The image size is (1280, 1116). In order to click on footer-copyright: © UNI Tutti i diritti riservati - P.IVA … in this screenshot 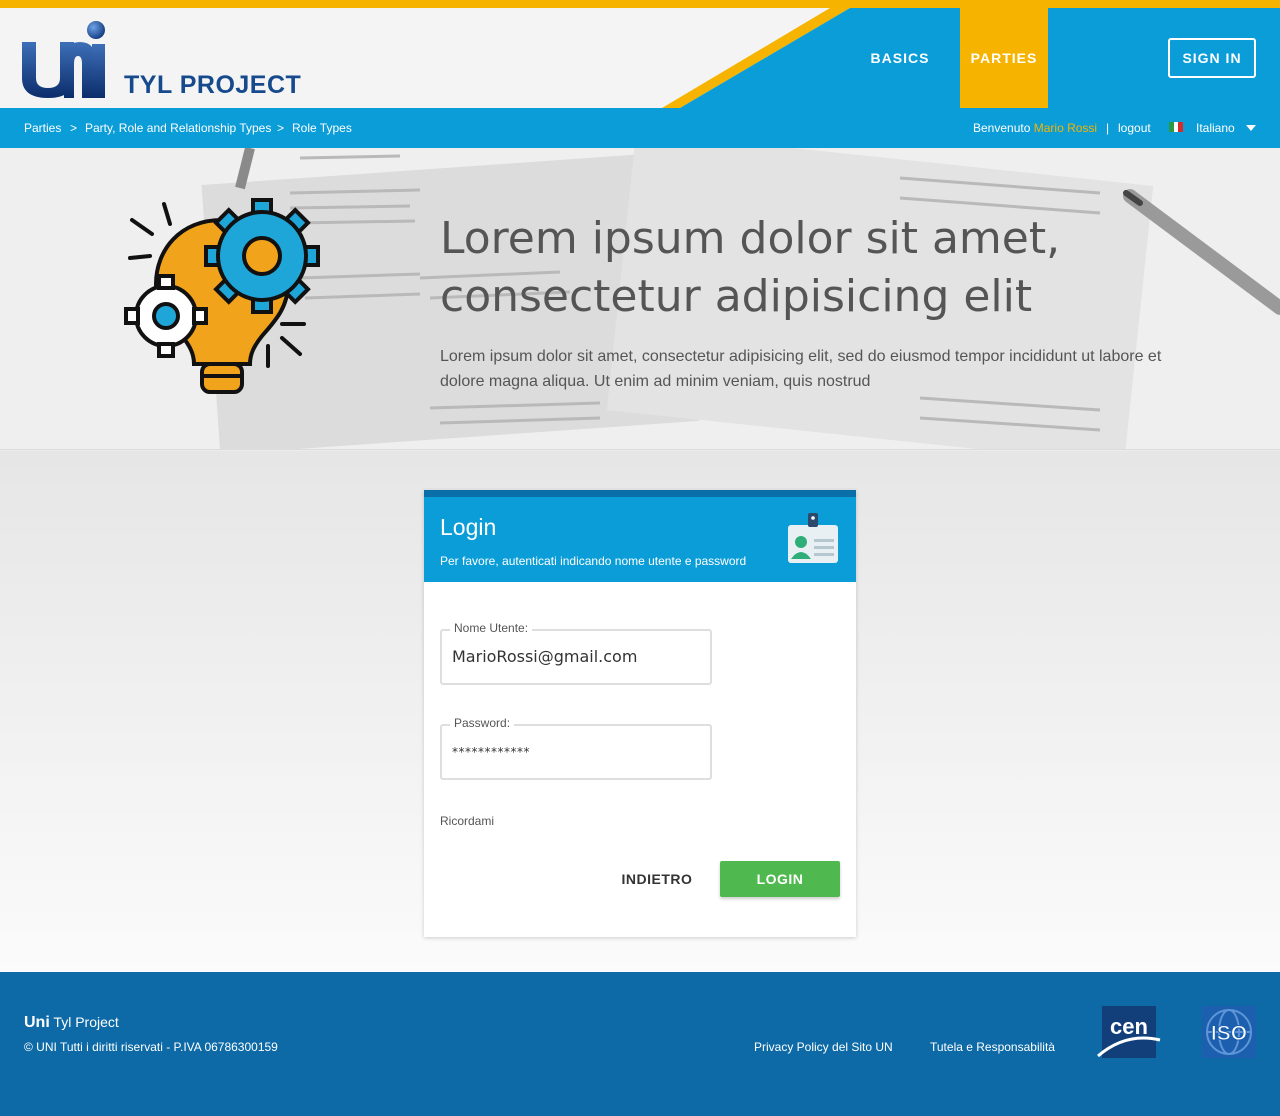, I will do `click(151, 1047)`.